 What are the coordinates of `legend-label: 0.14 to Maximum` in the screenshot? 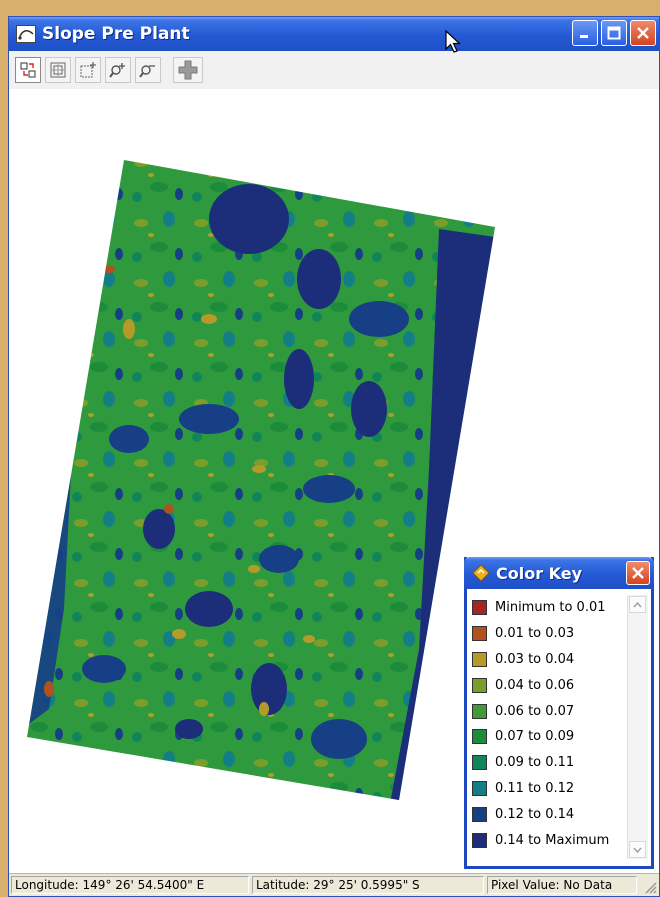 It's located at (552, 840).